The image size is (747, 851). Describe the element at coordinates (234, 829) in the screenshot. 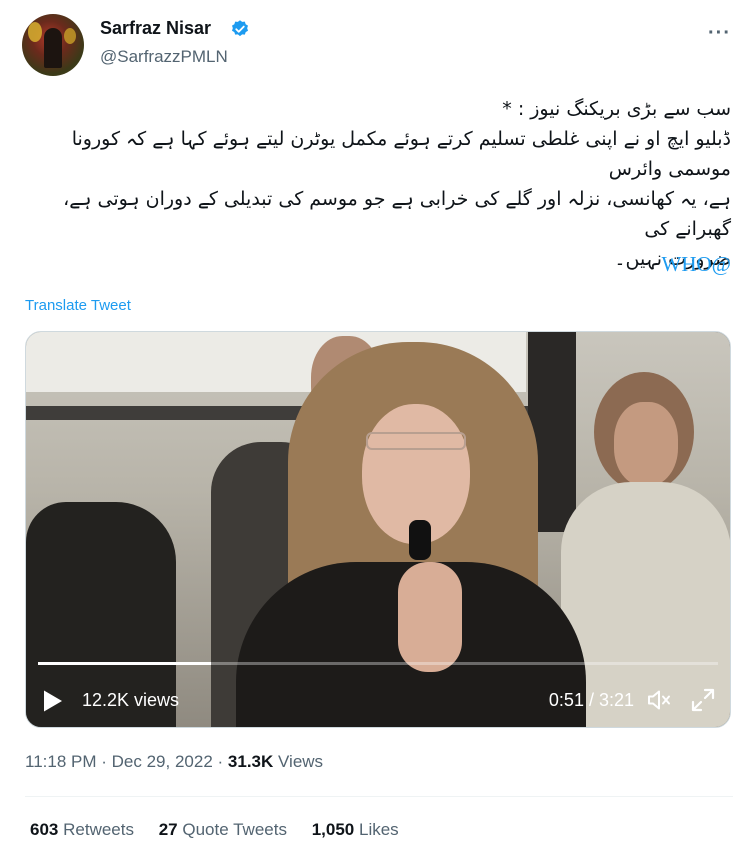

I see `quote-tweets-label: Quote Tweets` at that location.